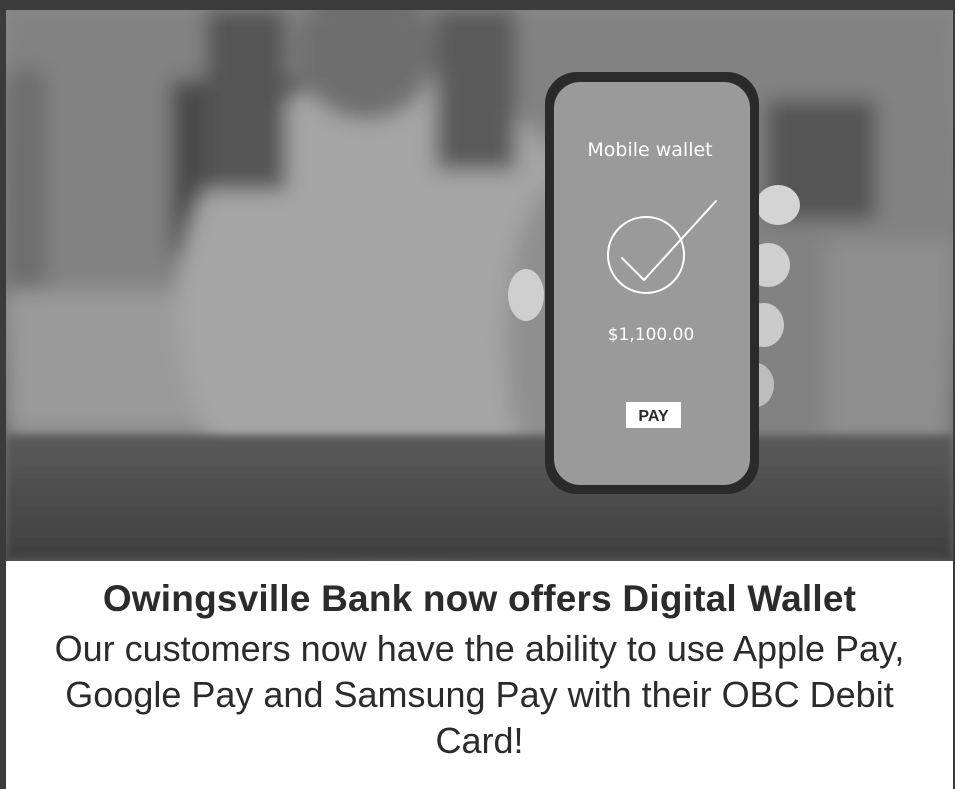 Image resolution: width=955 pixels, height=789 pixels. What do you see at coordinates (652, 283) in the screenshot?
I see `smartphone` at bounding box center [652, 283].